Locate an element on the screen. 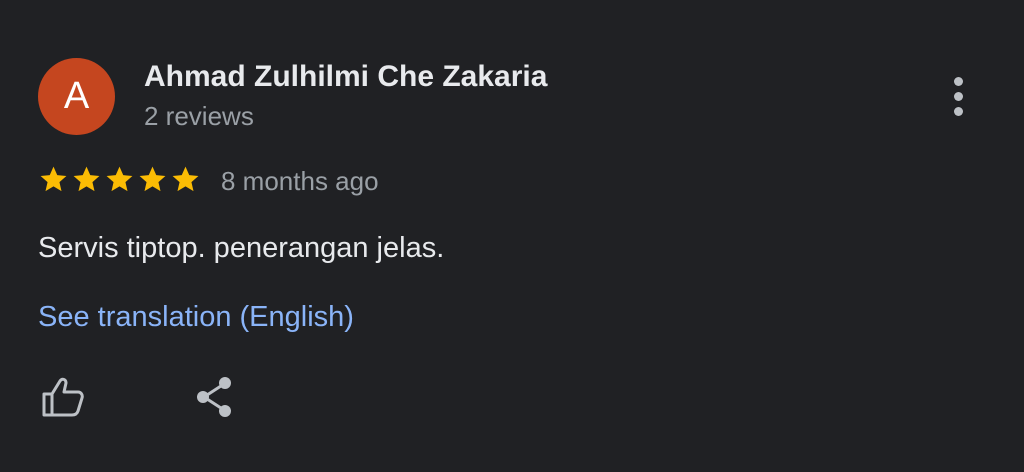 The image size is (1024, 472). like-button is located at coordinates (64, 397).